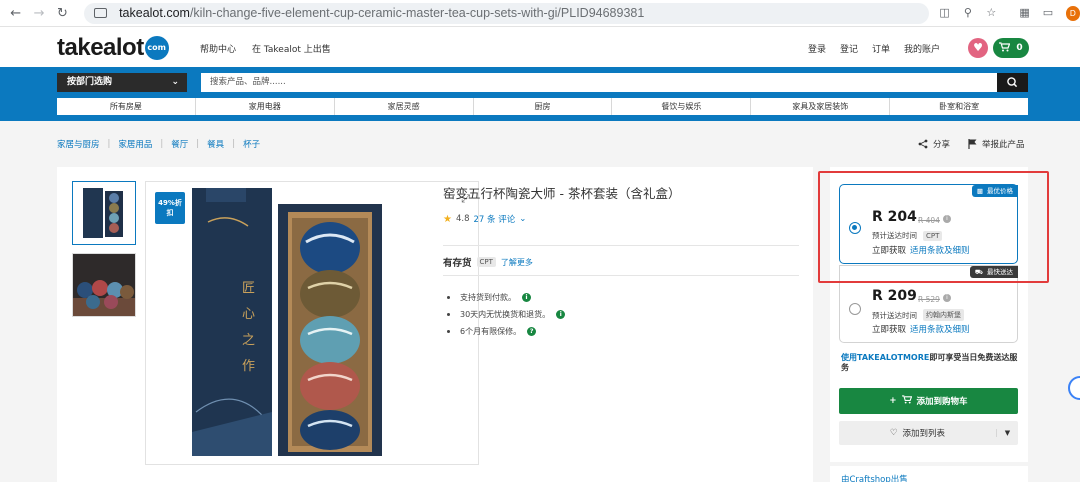 The width and height of the screenshot is (1080, 482). I want to click on top-links-left: 帮助中心 在 Takealot 上出售, so click(265, 48).